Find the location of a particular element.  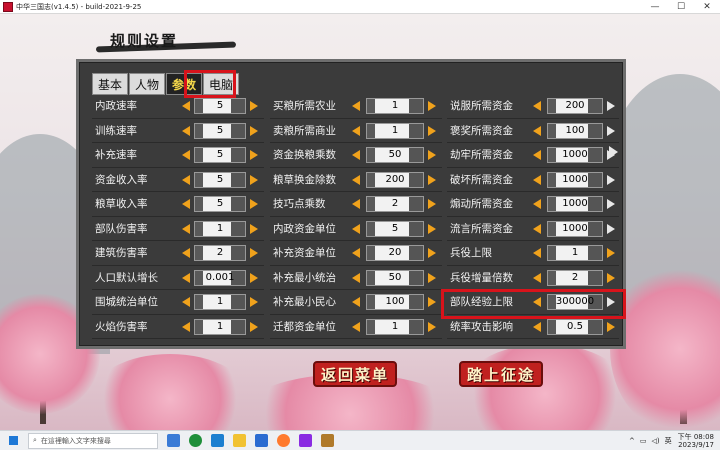

tab-characters: 人物 is located at coordinates (147, 84).